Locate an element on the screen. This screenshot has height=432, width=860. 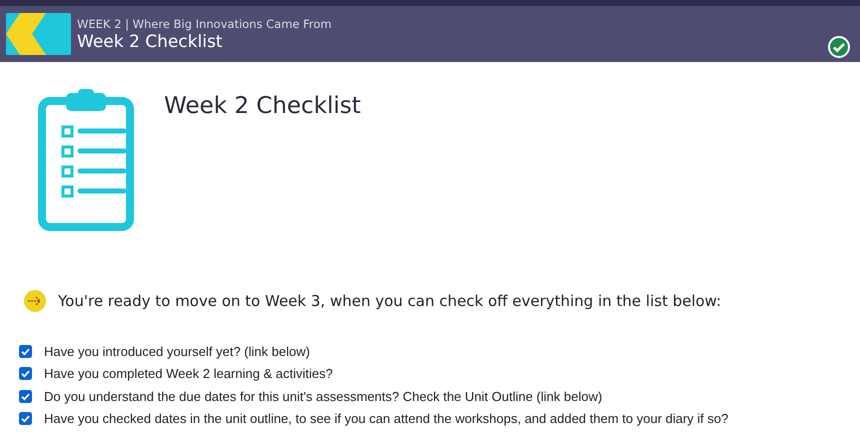
checklist-item-label: Have you completed Week 2 learning & activities? is located at coordinates (188, 374).